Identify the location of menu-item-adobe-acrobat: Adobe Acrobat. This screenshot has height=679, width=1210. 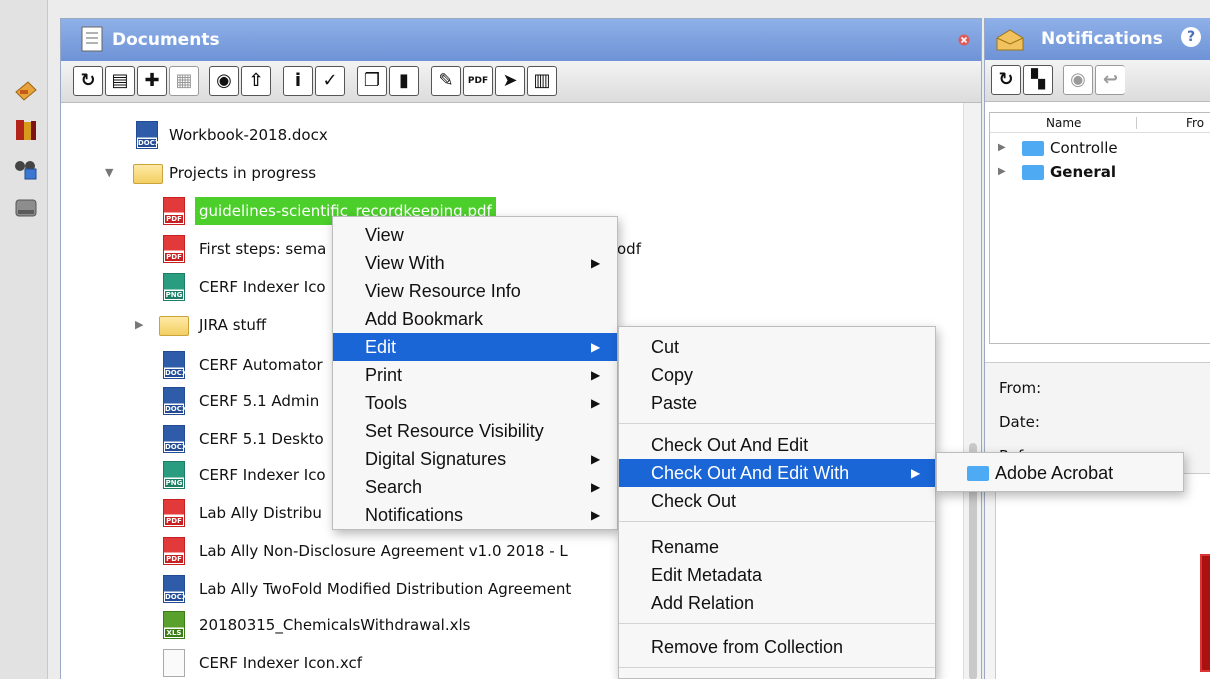
(1060, 473).